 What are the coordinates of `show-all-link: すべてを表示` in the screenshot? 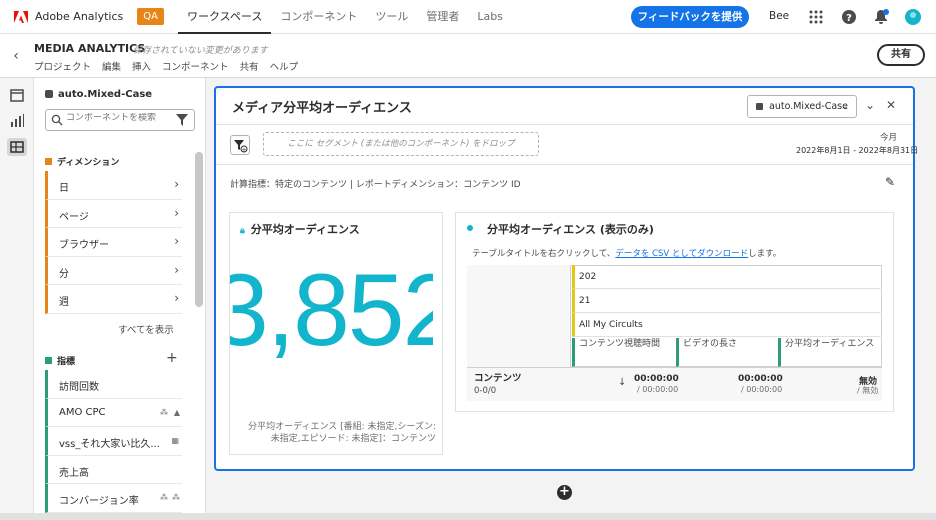 It's located at (146, 329).